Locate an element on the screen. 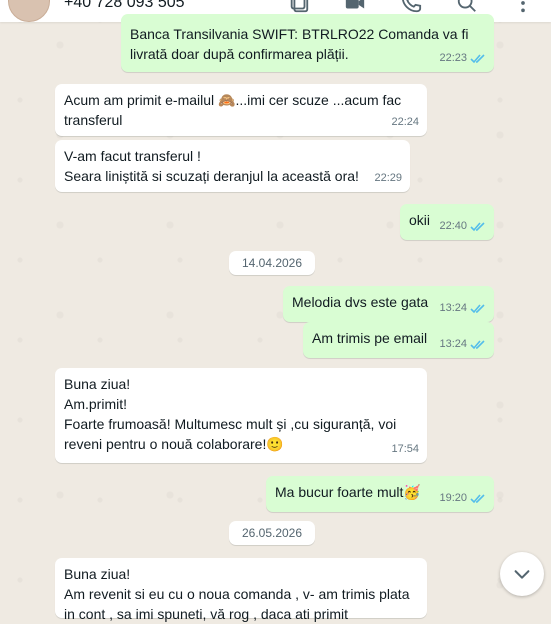  scroll-to-bottom-button is located at coordinates (522, 574).